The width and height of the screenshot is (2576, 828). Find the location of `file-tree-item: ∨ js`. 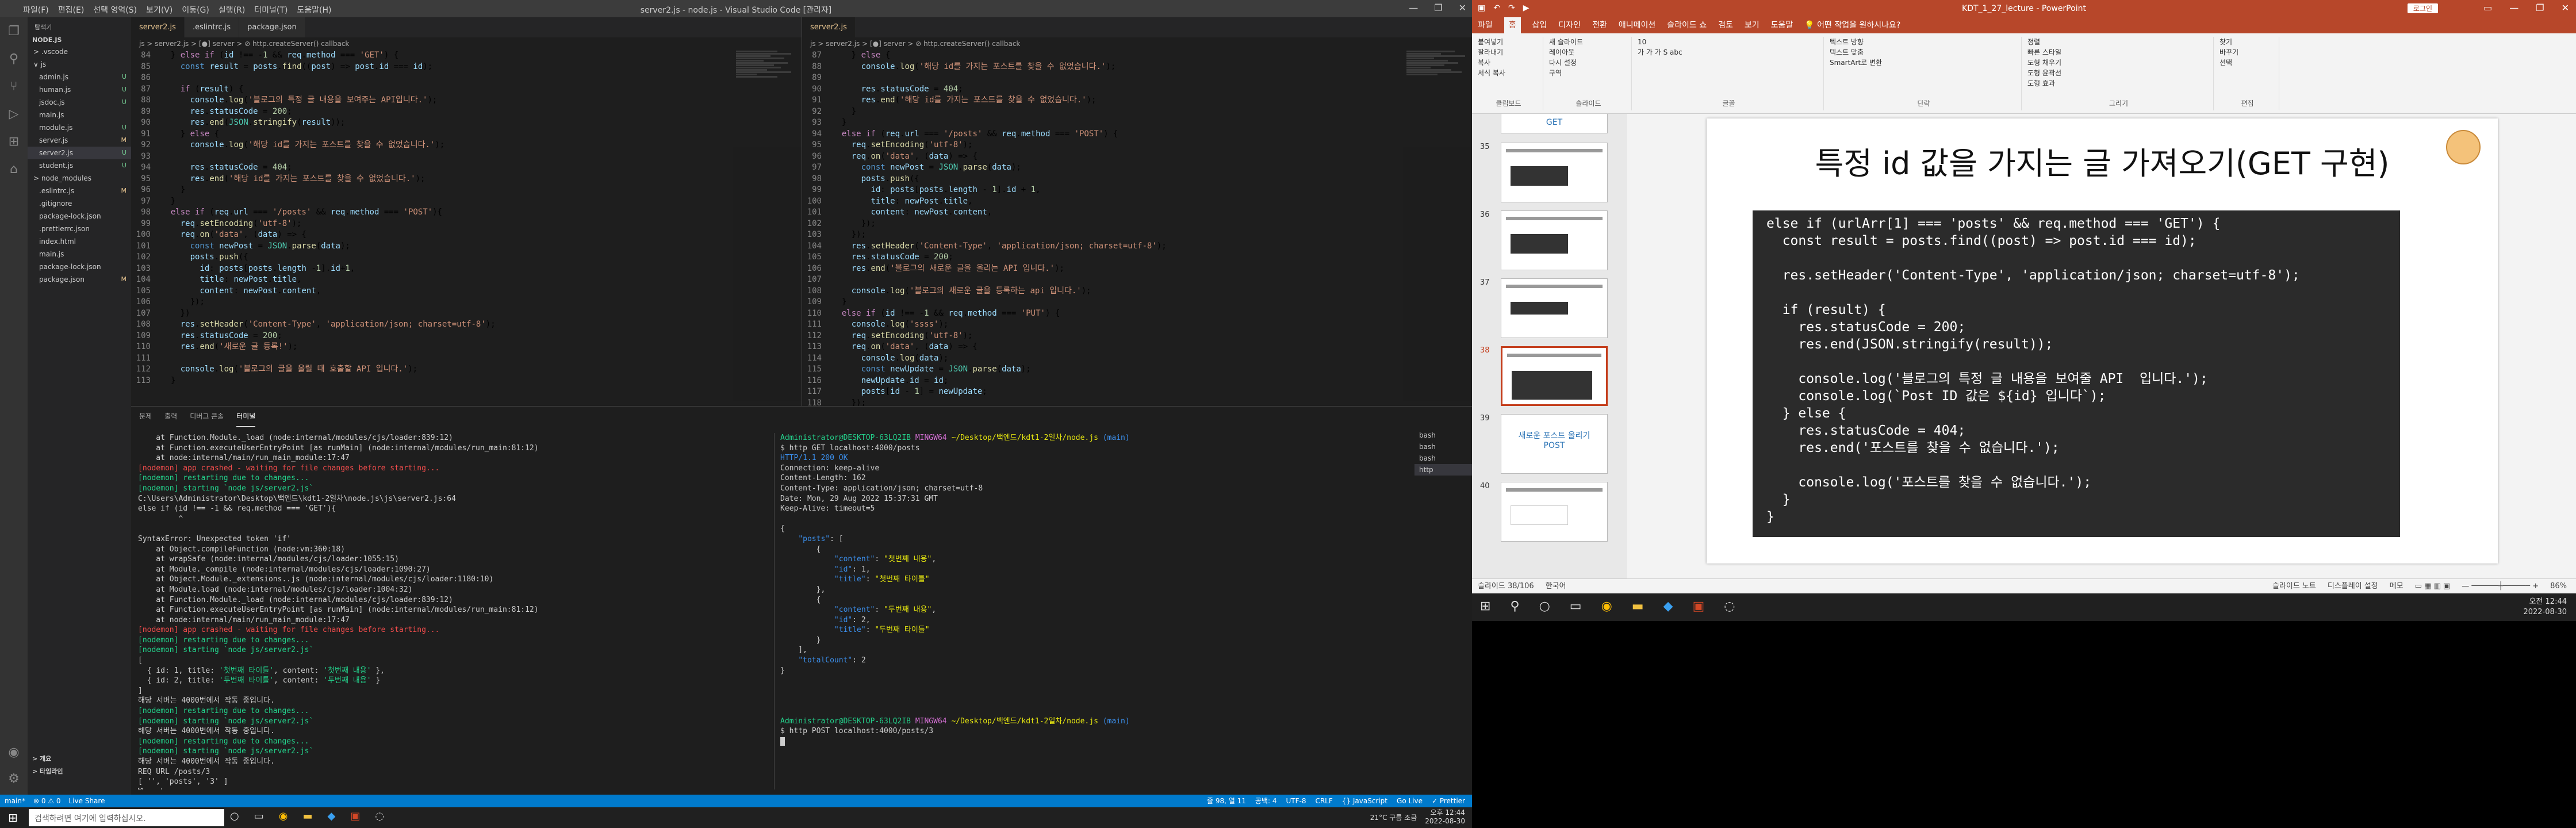

file-tree-item: ∨ js is located at coordinates (79, 64).